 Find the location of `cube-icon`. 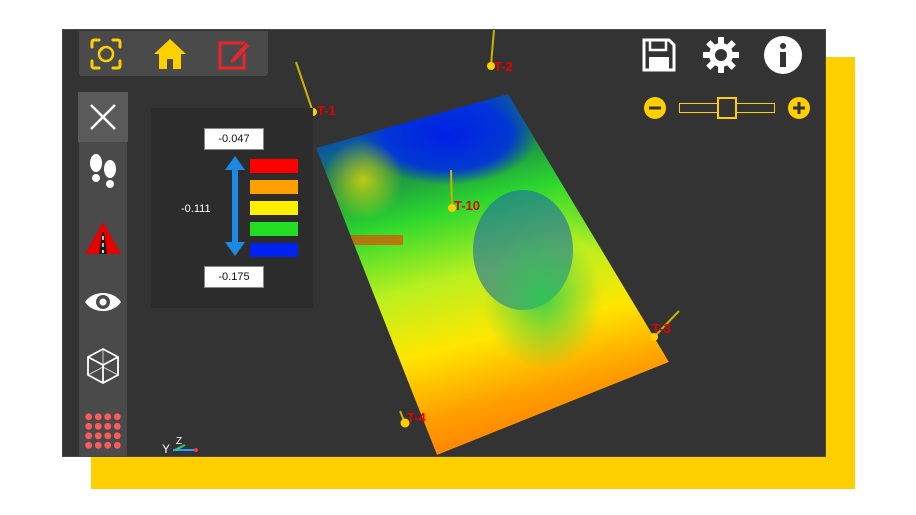

cube-icon is located at coordinates (103, 366).